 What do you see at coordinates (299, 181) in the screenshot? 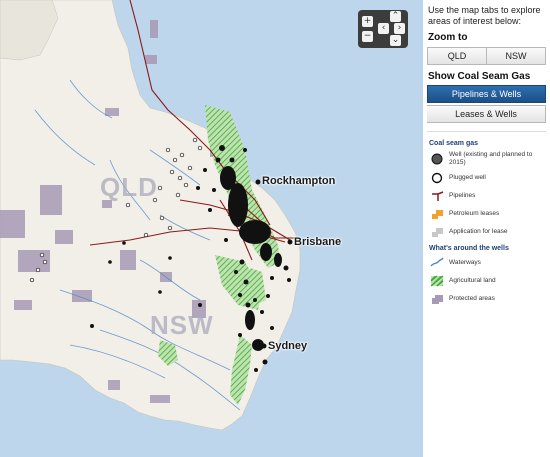
I see `city-label-rockhampton: Rockhampton` at bounding box center [299, 181].